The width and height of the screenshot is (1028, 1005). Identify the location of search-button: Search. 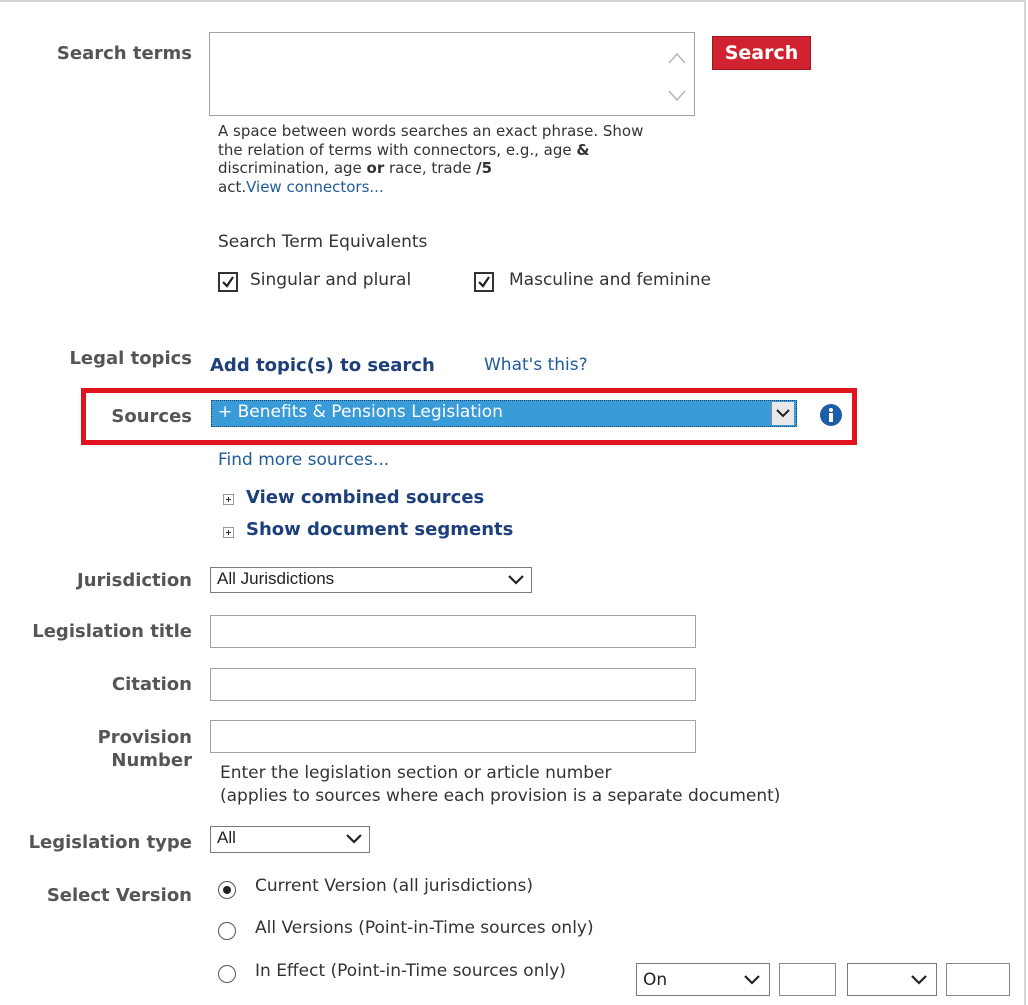
(761, 53).